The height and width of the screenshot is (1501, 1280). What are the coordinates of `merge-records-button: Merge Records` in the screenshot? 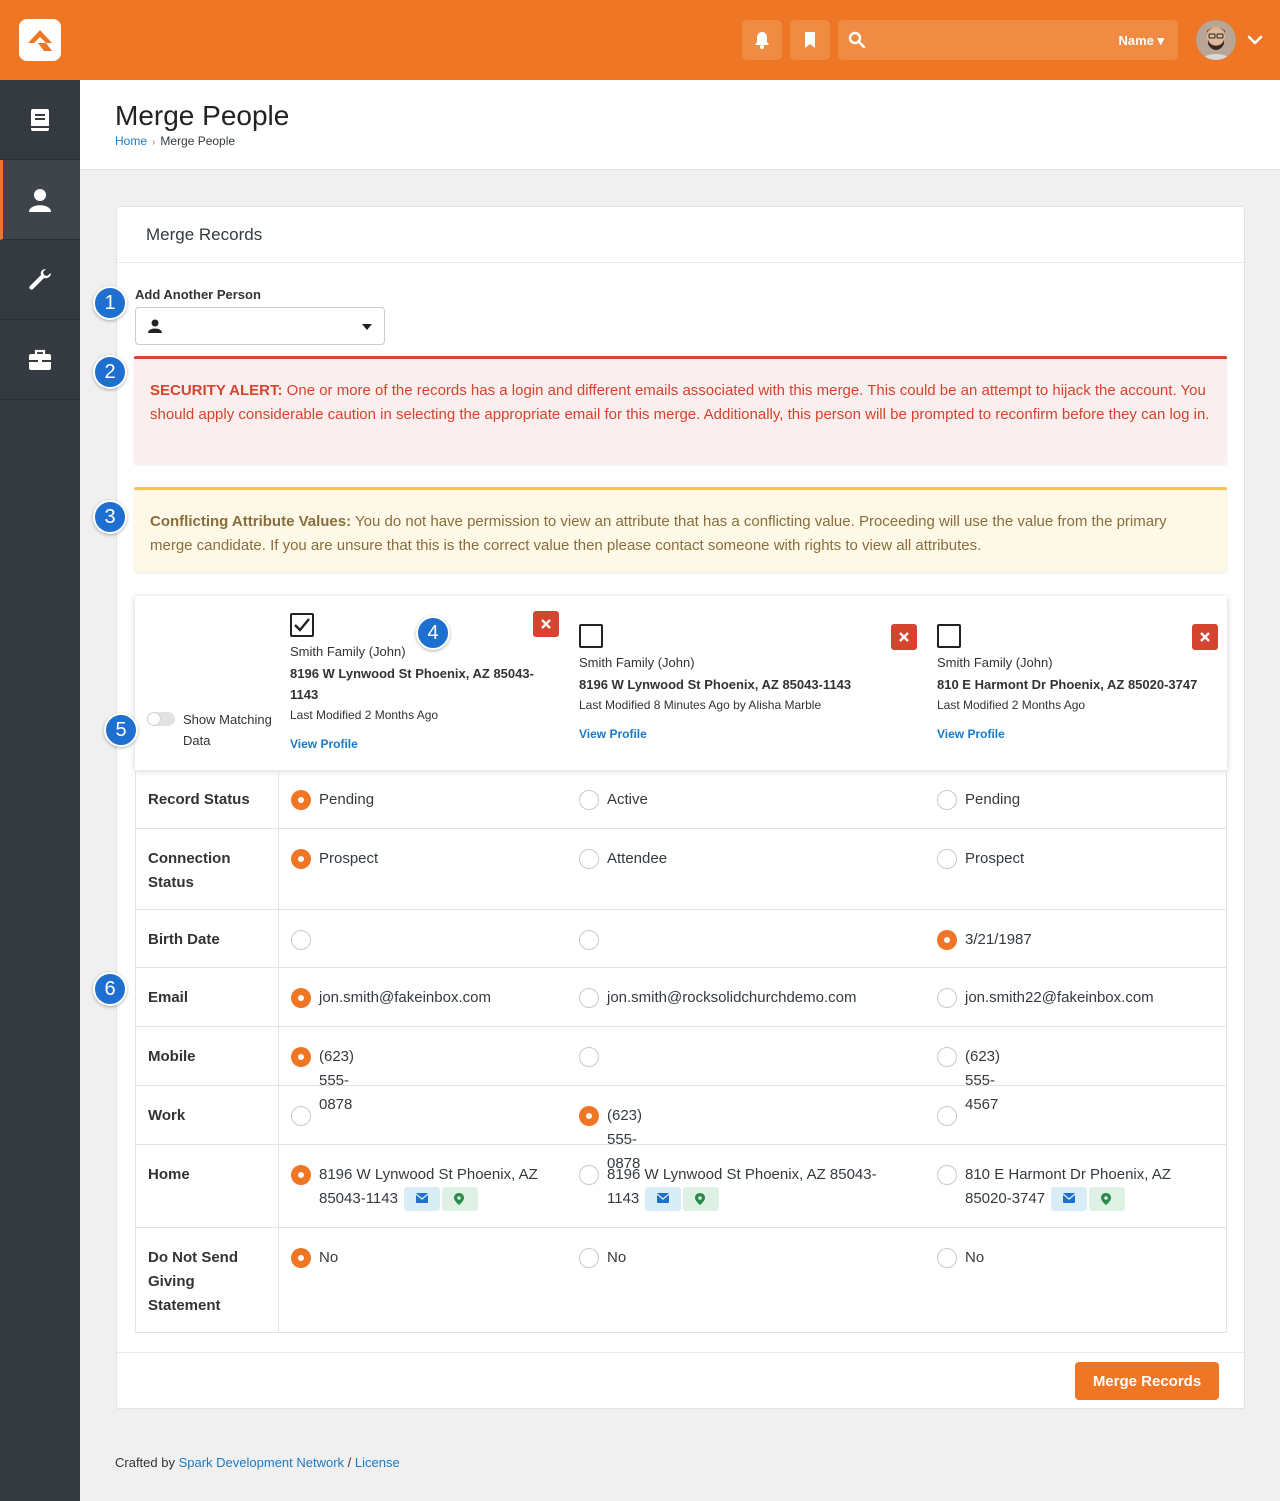 It's located at (1147, 1381).